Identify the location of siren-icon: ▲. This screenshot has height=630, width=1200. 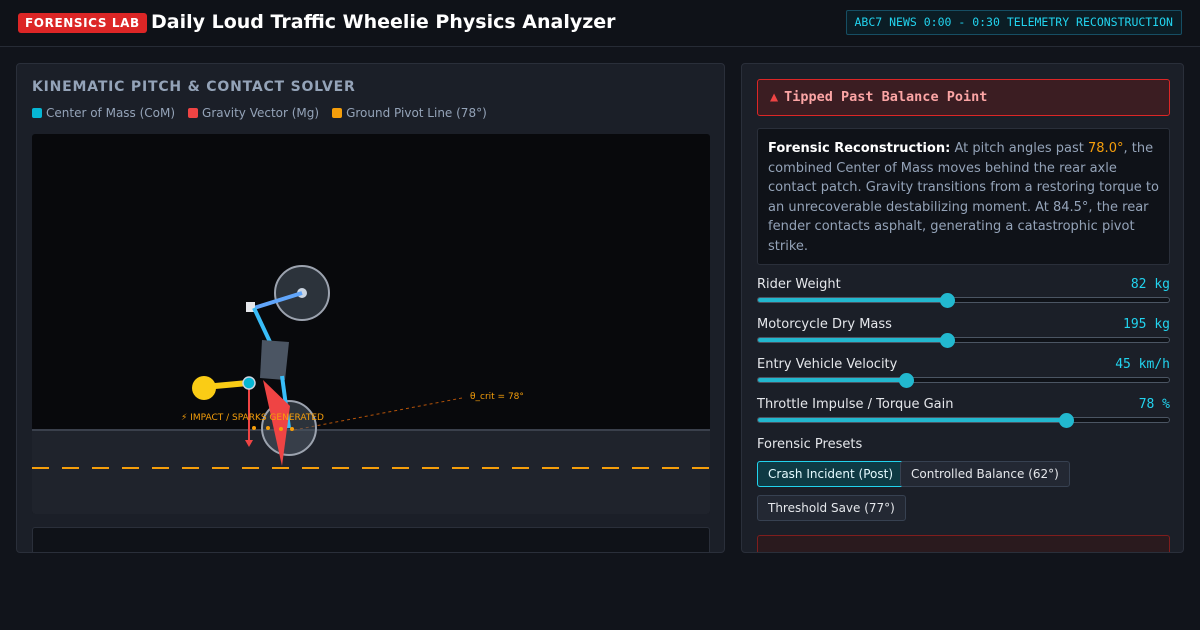
(774, 97).